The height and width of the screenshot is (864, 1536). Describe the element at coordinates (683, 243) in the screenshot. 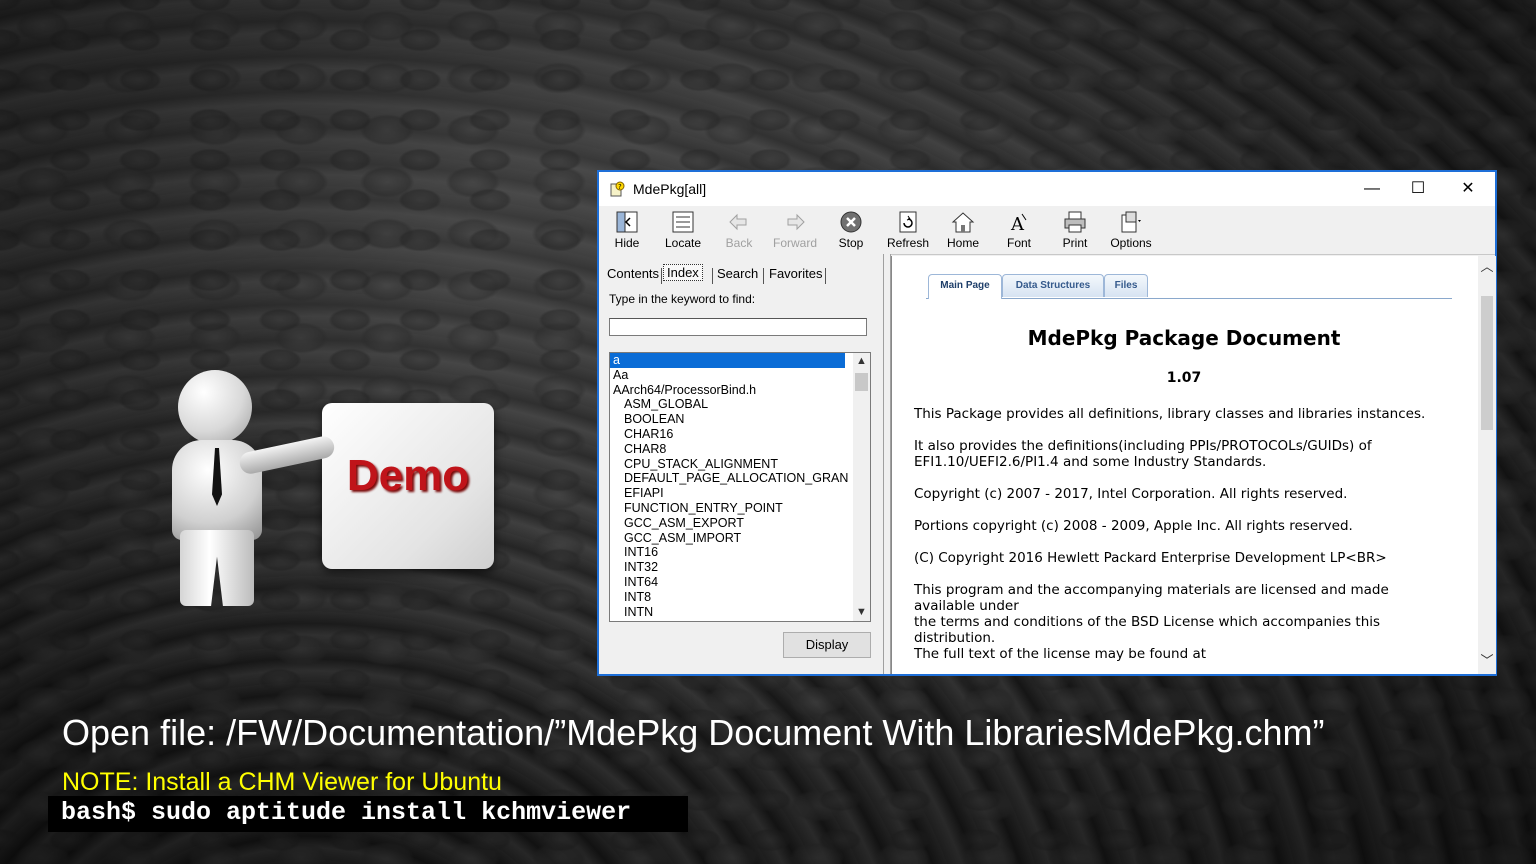

I see `locate-label: Locate` at that location.